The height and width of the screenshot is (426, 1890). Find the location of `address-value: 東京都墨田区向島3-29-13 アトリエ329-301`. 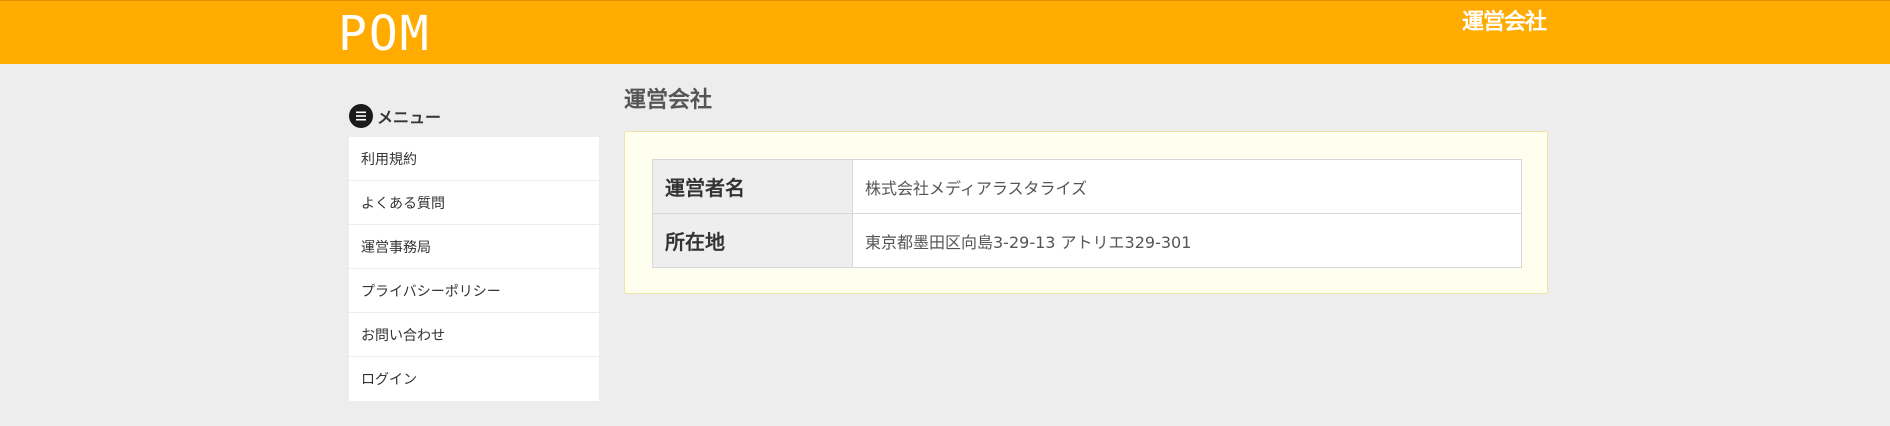

address-value: 東京都墨田区向島3-29-13 アトリエ329-301 is located at coordinates (1187, 240).